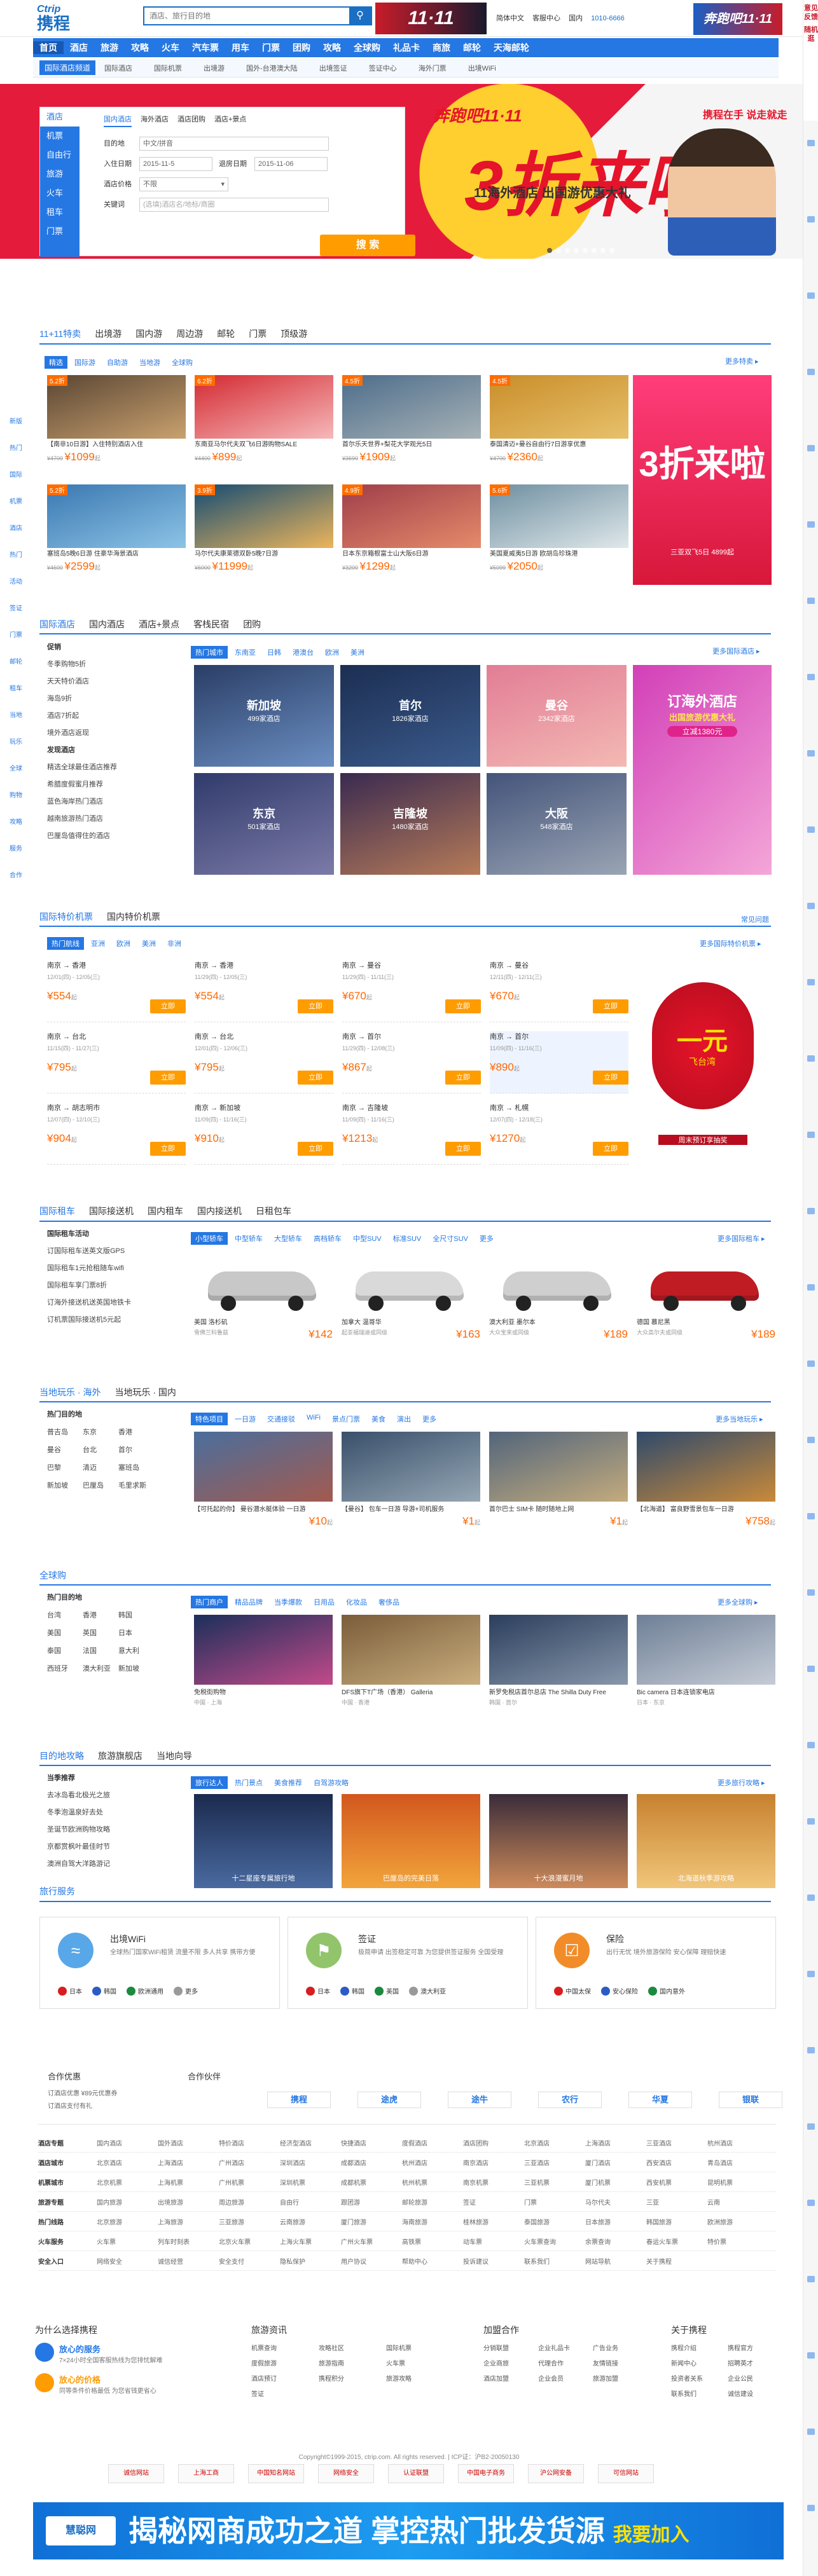  I want to click on filter-chip: 小型轿车, so click(210, 1238).